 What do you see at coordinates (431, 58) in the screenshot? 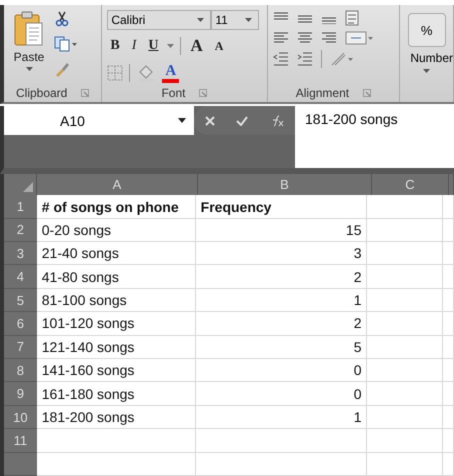
I see `number-format-button: Number` at bounding box center [431, 58].